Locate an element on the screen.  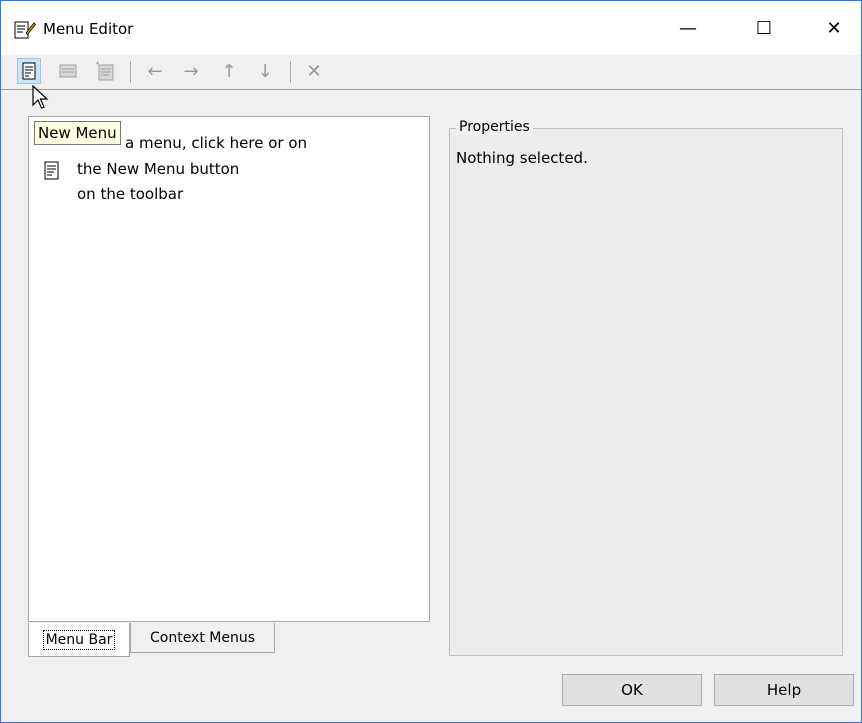
move-down-button: ↓ is located at coordinates (265, 71).